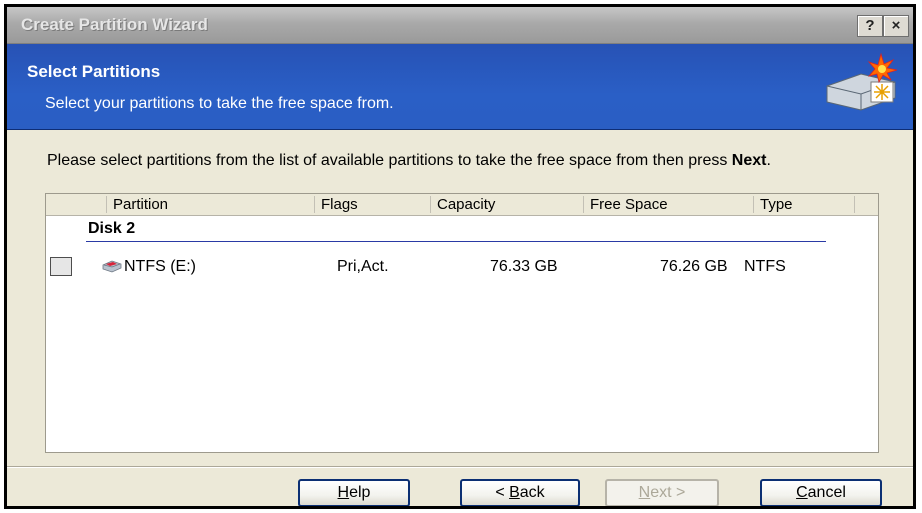 The height and width of the screenshot is (513, 922). Describe the element at coordinates (644, 492) in the screenshot. I see `next-mnemonic: N` at that location.